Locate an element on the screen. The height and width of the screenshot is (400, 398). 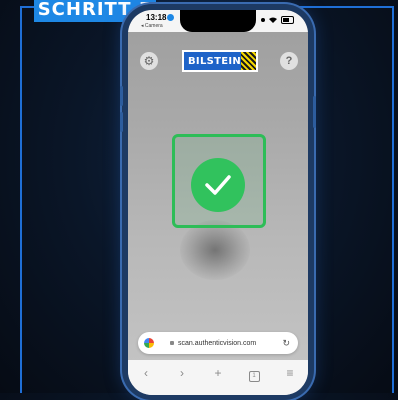
location-badge-icon is located at coordinates (171, 18).